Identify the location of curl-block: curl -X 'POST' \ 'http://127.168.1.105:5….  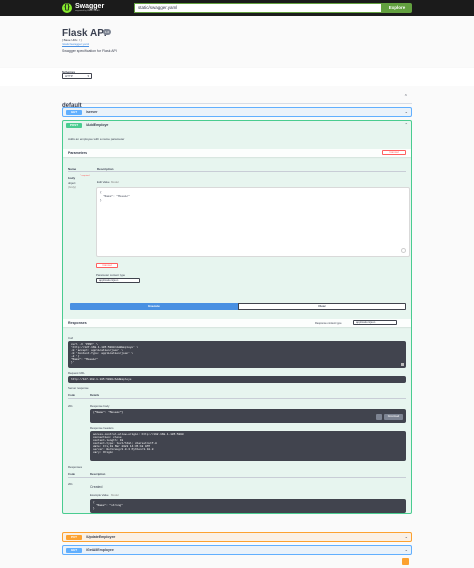
(237, 354).